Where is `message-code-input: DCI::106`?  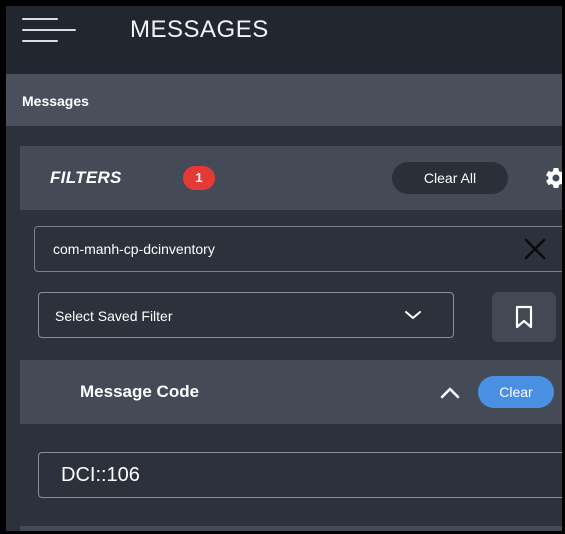
message-code-input: DCI::106 is located at coordinates (300, 475).